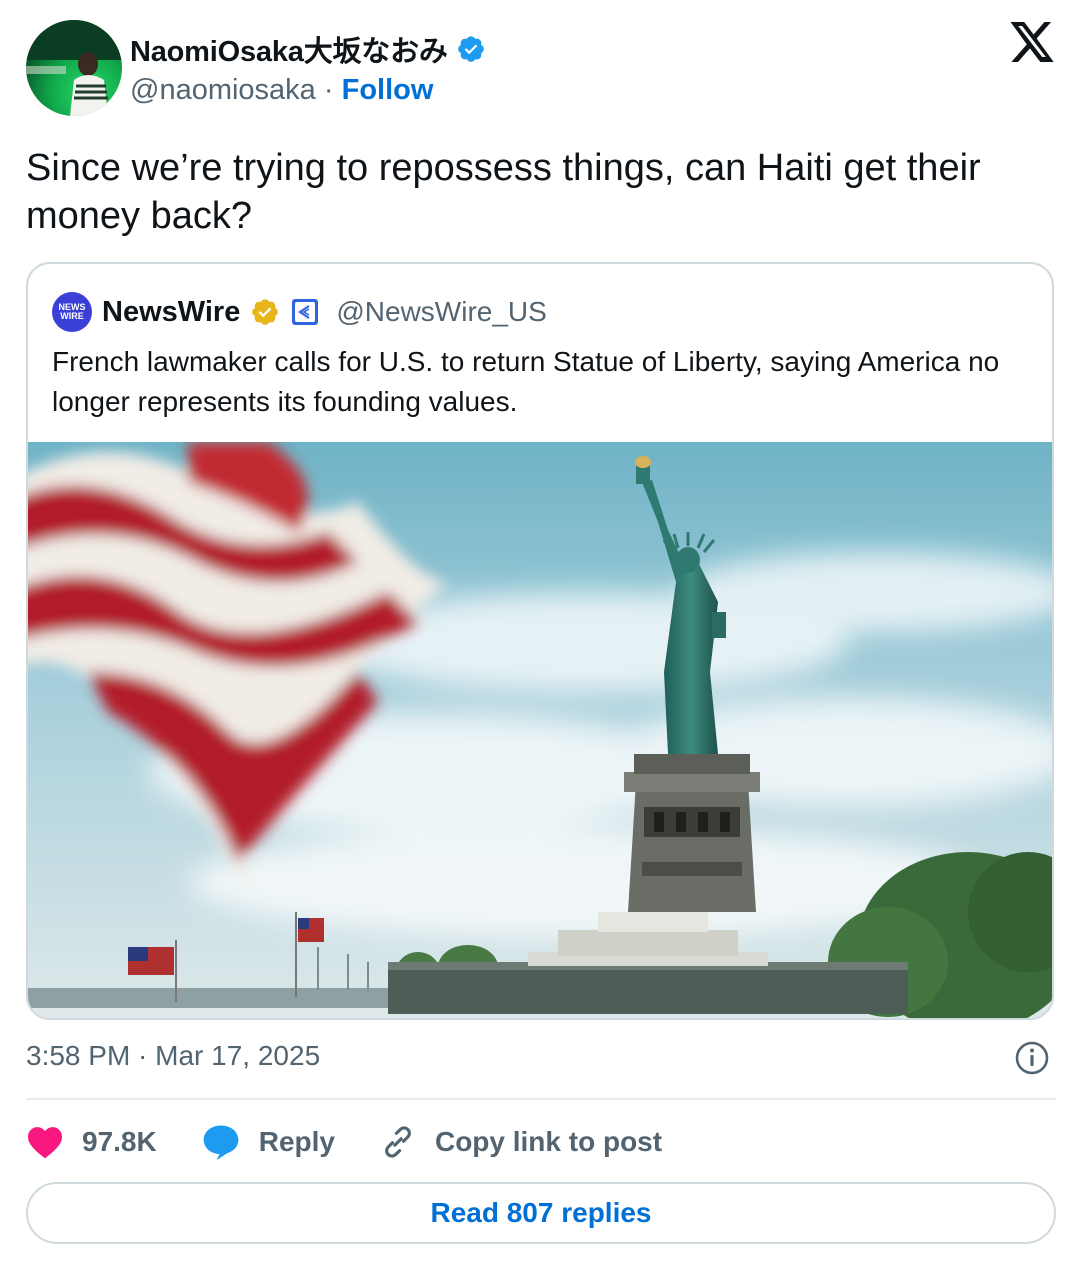 Image resolution: width=1082 pixels, height=1272 pixels. What do you see at coordinates (398, 1142) in the screenshot?
I see `link-icon` at bounding box center [398, 1142].